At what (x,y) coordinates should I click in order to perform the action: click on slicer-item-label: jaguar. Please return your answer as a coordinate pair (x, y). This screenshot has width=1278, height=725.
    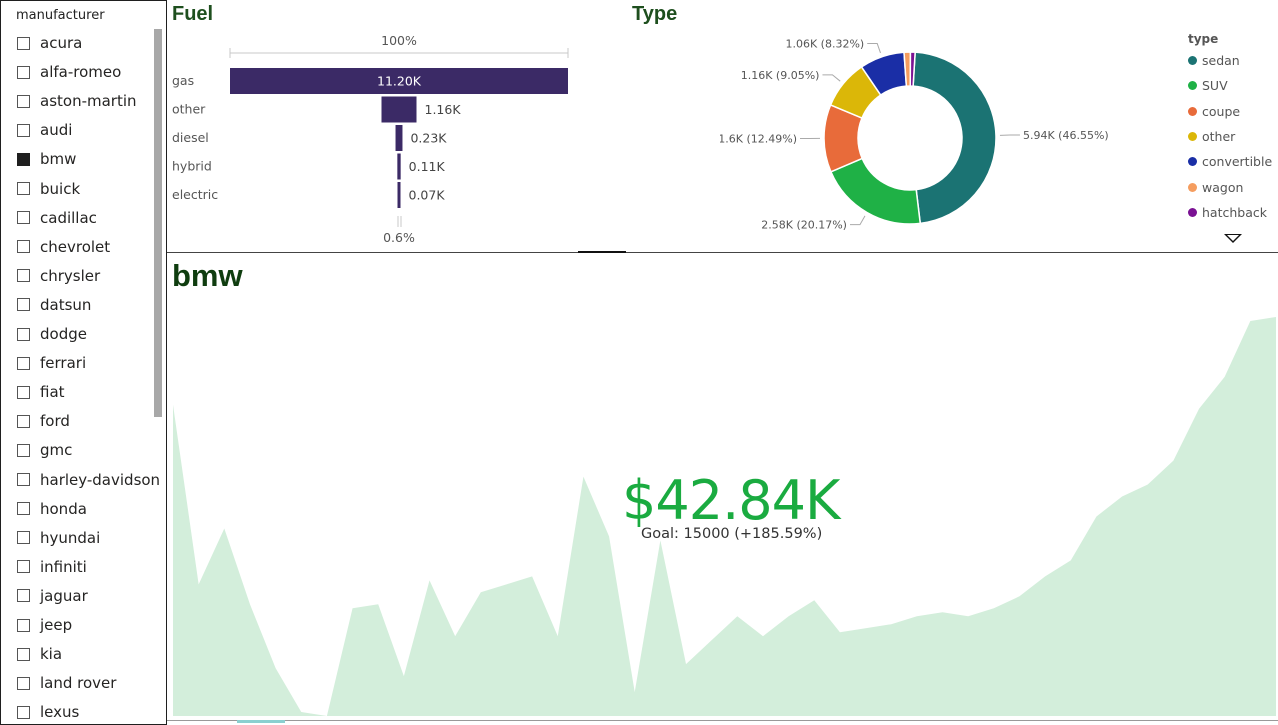
    Looking at the image, I should click on (64, 595).